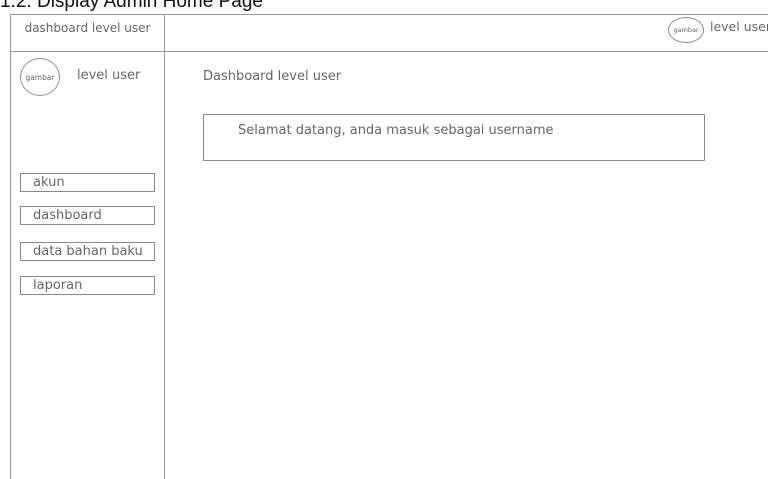  What do you see at coordinates (87, 28) in the screenshot?
I see `app-brand: dashboard level user` at bounding box center [87, 28].